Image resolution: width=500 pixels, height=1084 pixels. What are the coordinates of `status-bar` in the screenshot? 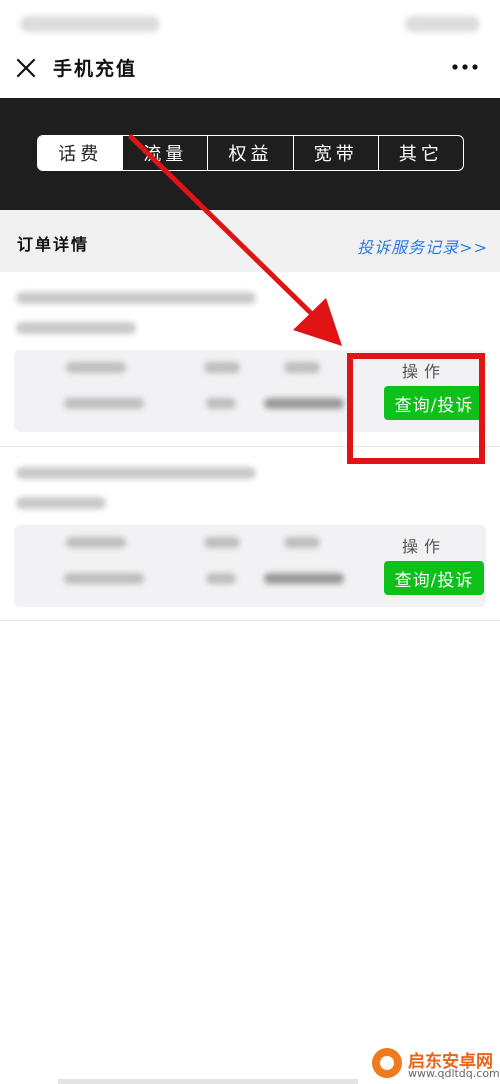 It's located at (250, 23).